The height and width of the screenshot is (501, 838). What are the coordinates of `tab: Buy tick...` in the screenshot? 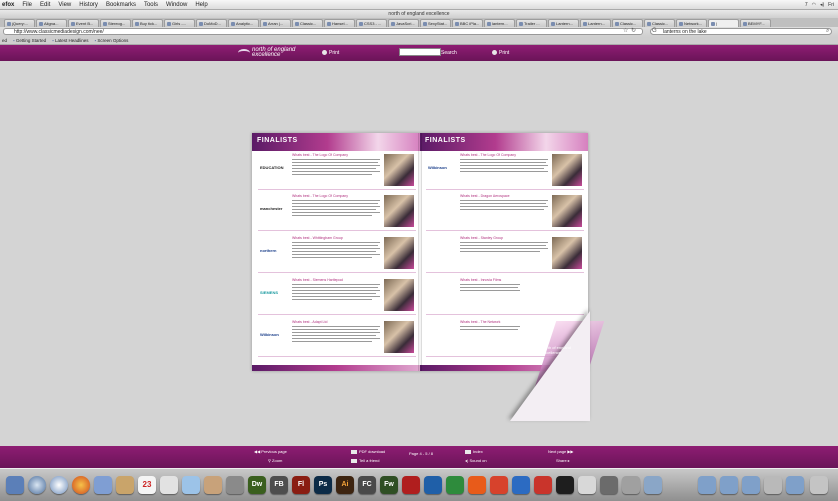 It's located at (147, 23).